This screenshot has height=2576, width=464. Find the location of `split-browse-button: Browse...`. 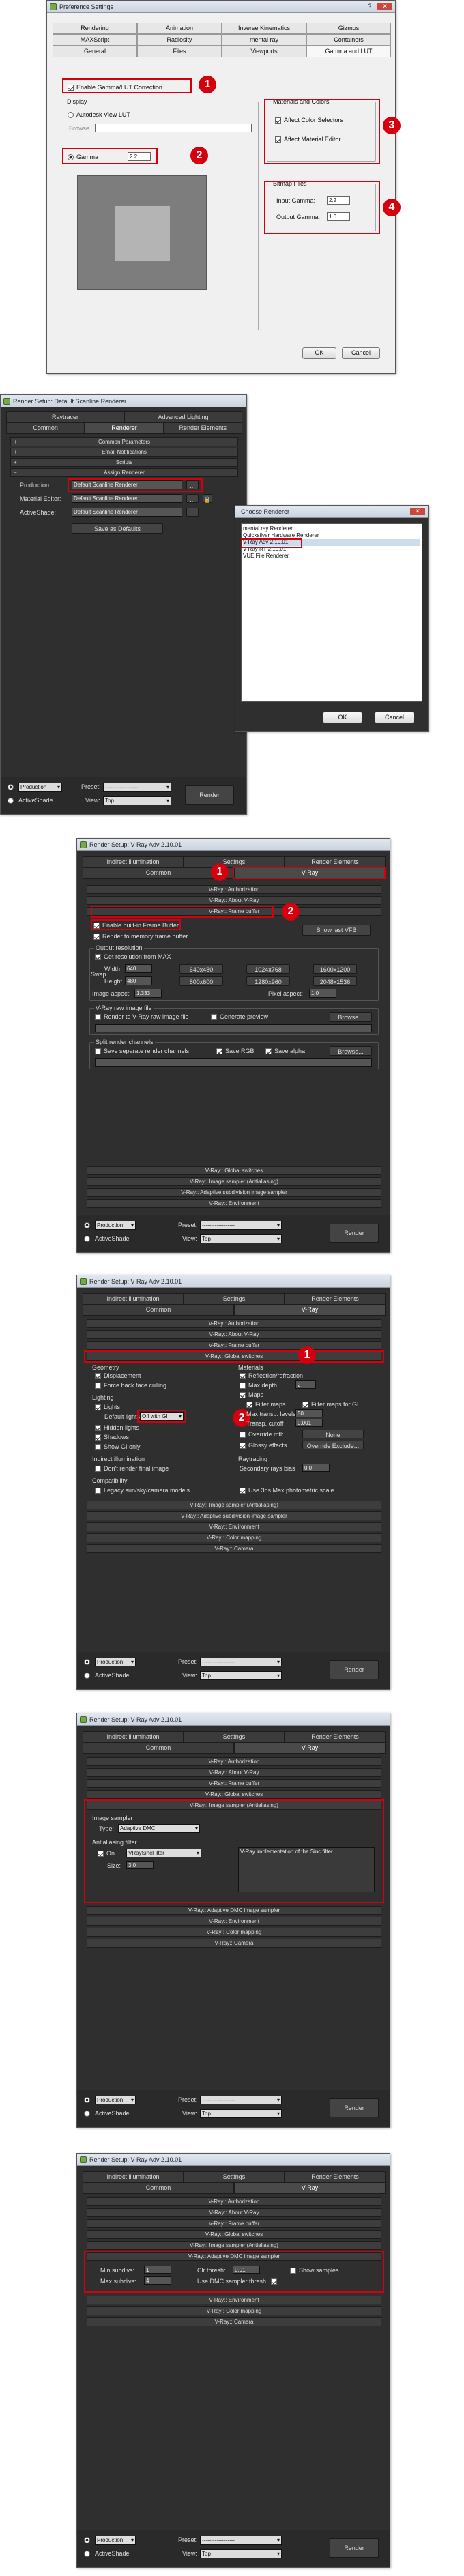

split-browse-button: Browse... is located at coordinates (351, 1051).